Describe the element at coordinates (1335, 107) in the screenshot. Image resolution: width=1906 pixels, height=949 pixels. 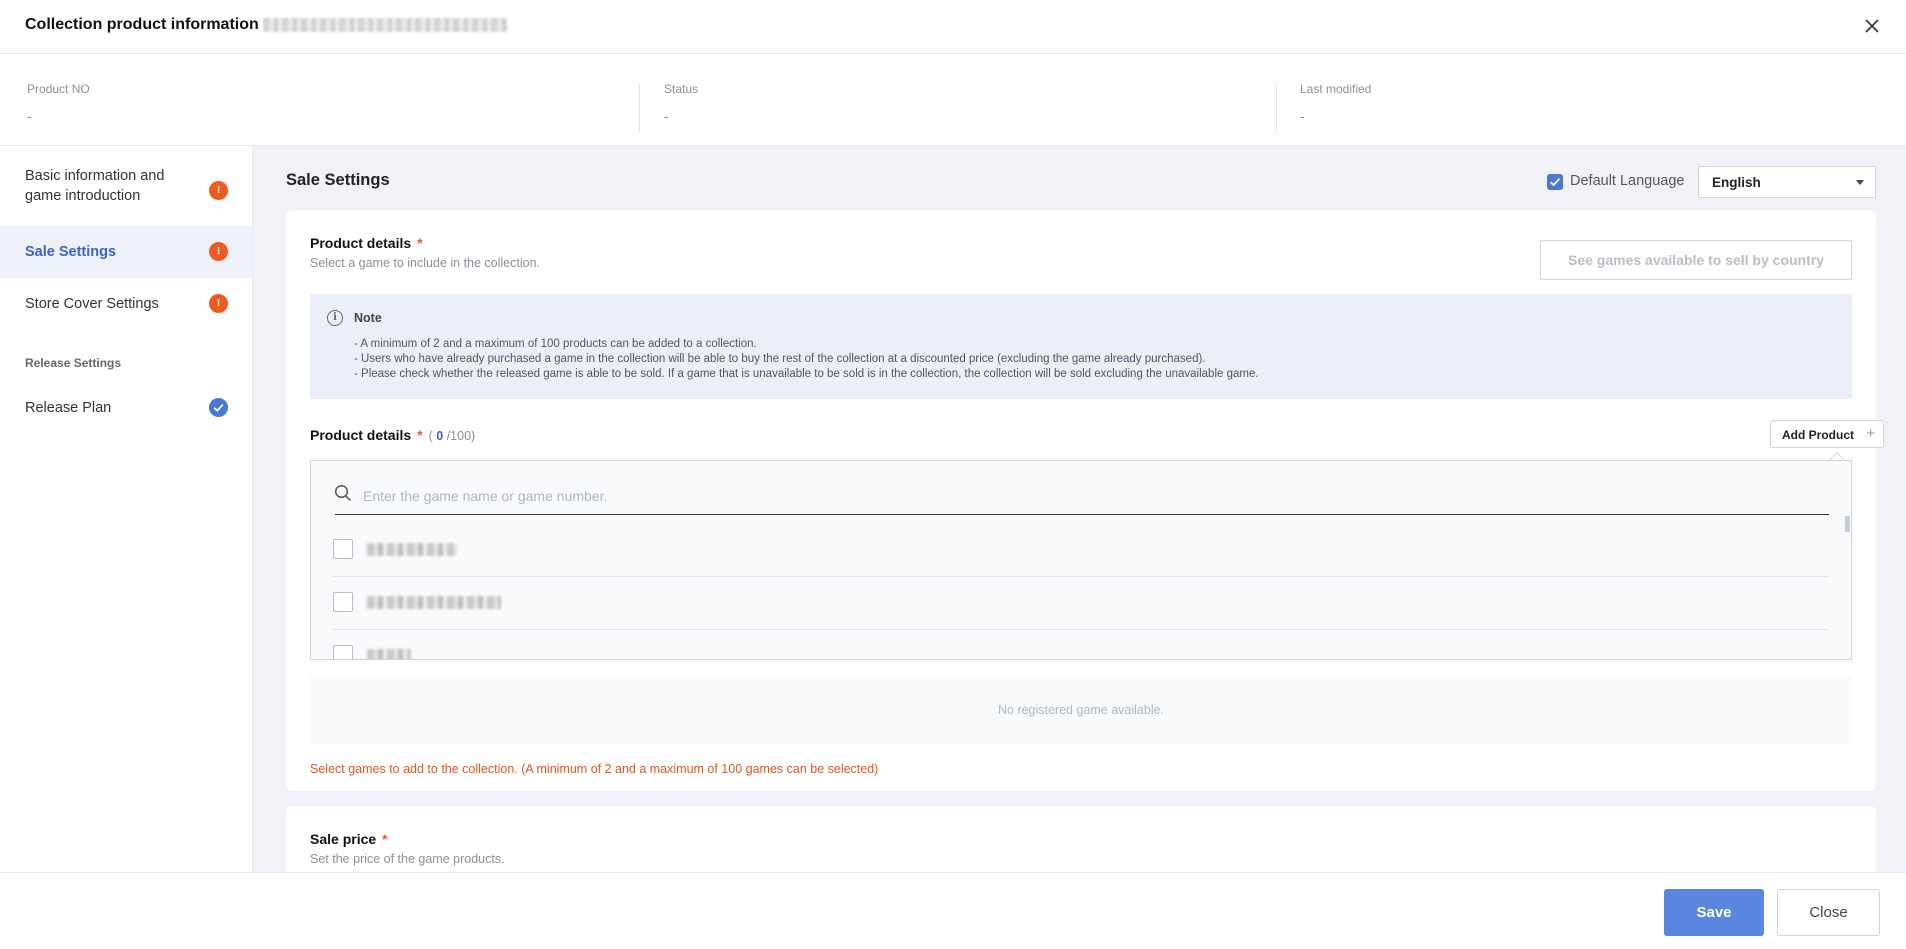
I see `last-modified-field: Last modified -` at that location.